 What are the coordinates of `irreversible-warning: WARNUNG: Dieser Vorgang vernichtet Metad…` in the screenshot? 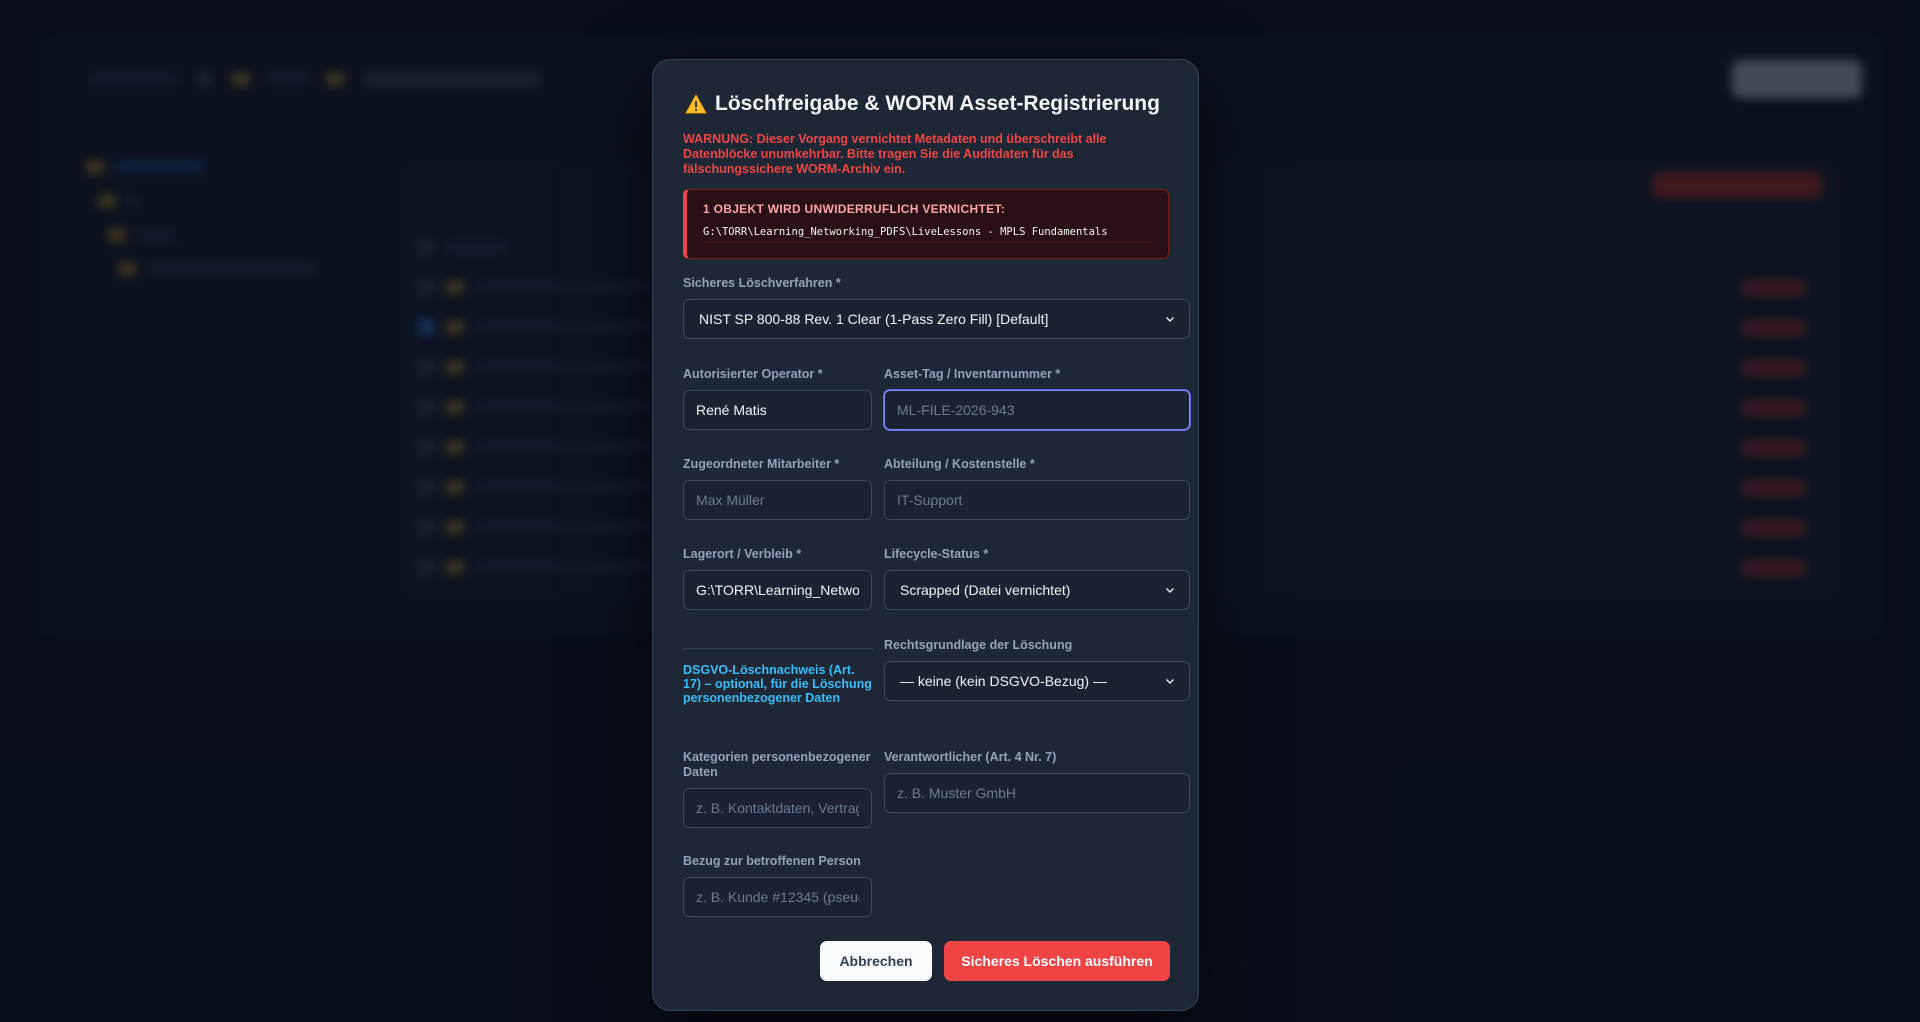 It's located at (895, 154).